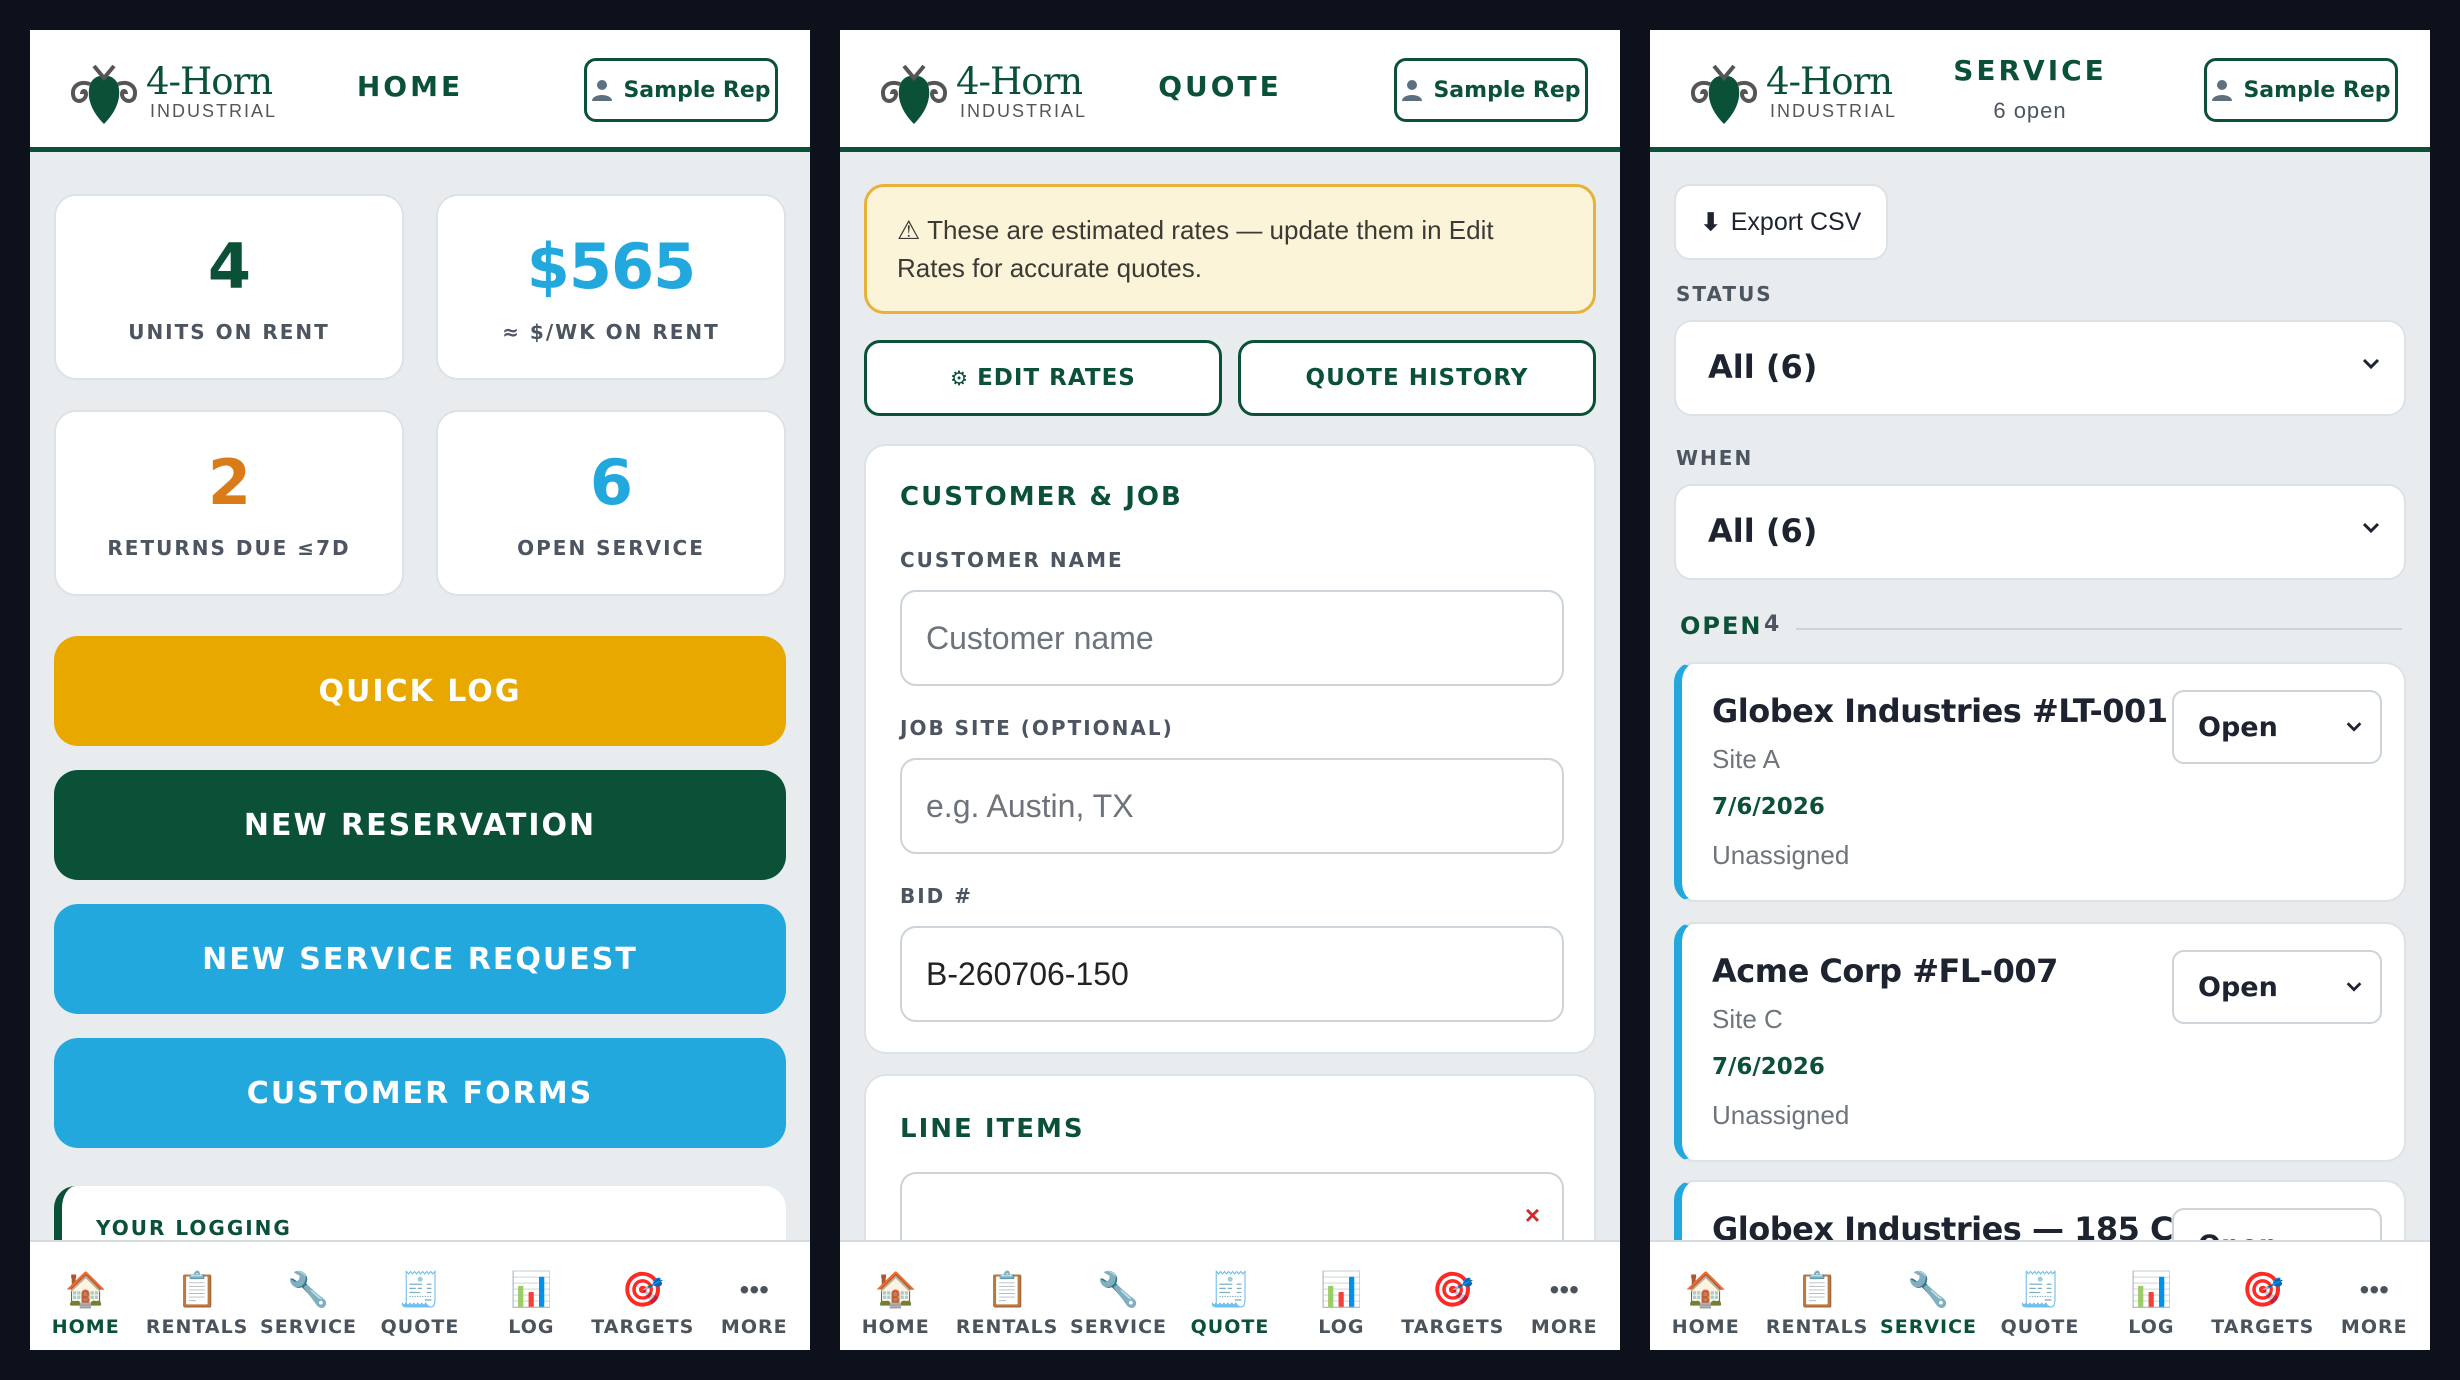  Describe the element at coordinates (937, 896) in the screenshot. I see `bid-label: BID #` at that location.